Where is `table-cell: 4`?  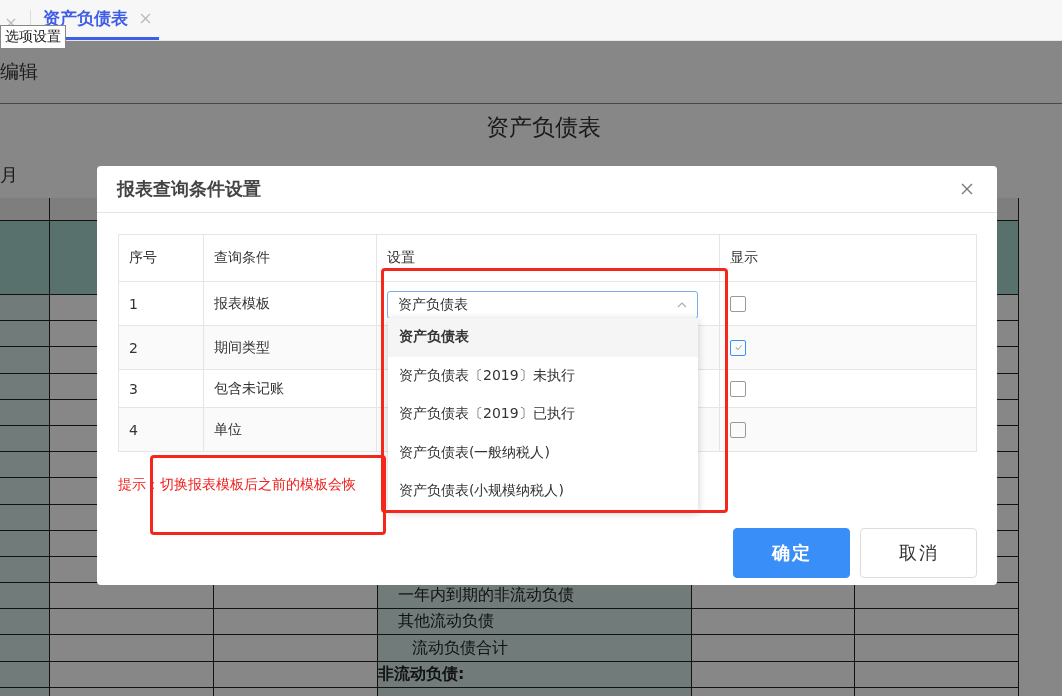
table-cell: 4 is located at coordinates (133, 429).